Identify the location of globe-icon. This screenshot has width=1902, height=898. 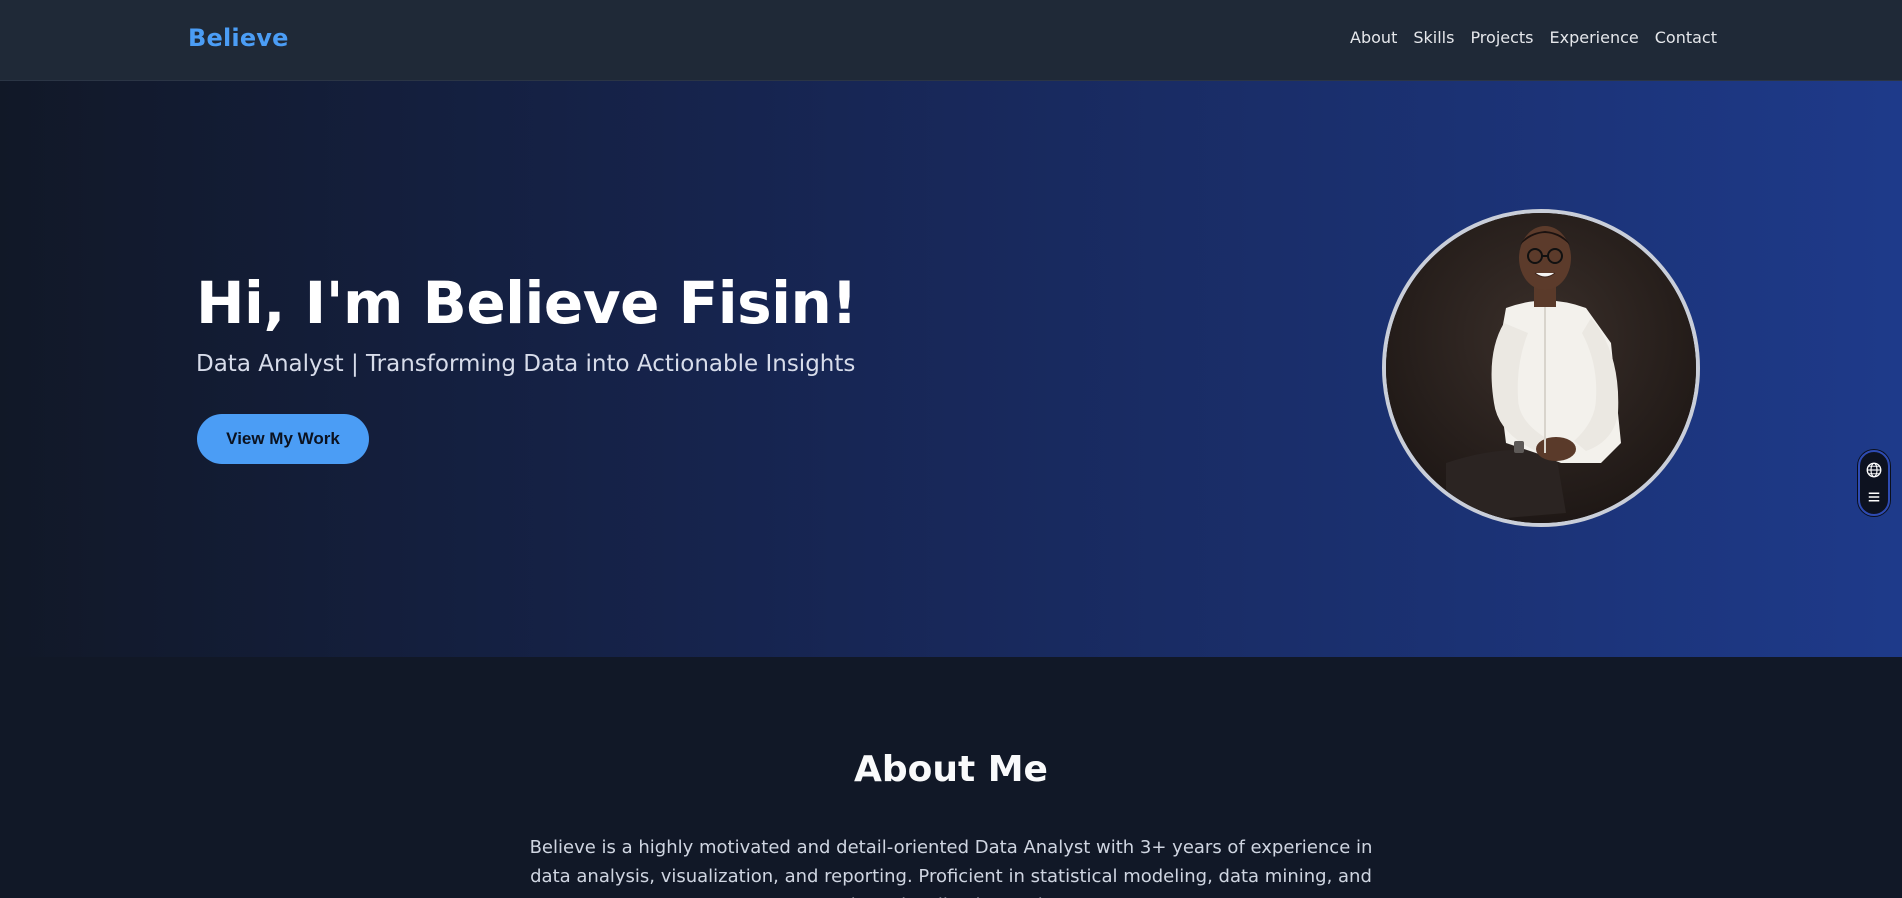
(1874, 470).